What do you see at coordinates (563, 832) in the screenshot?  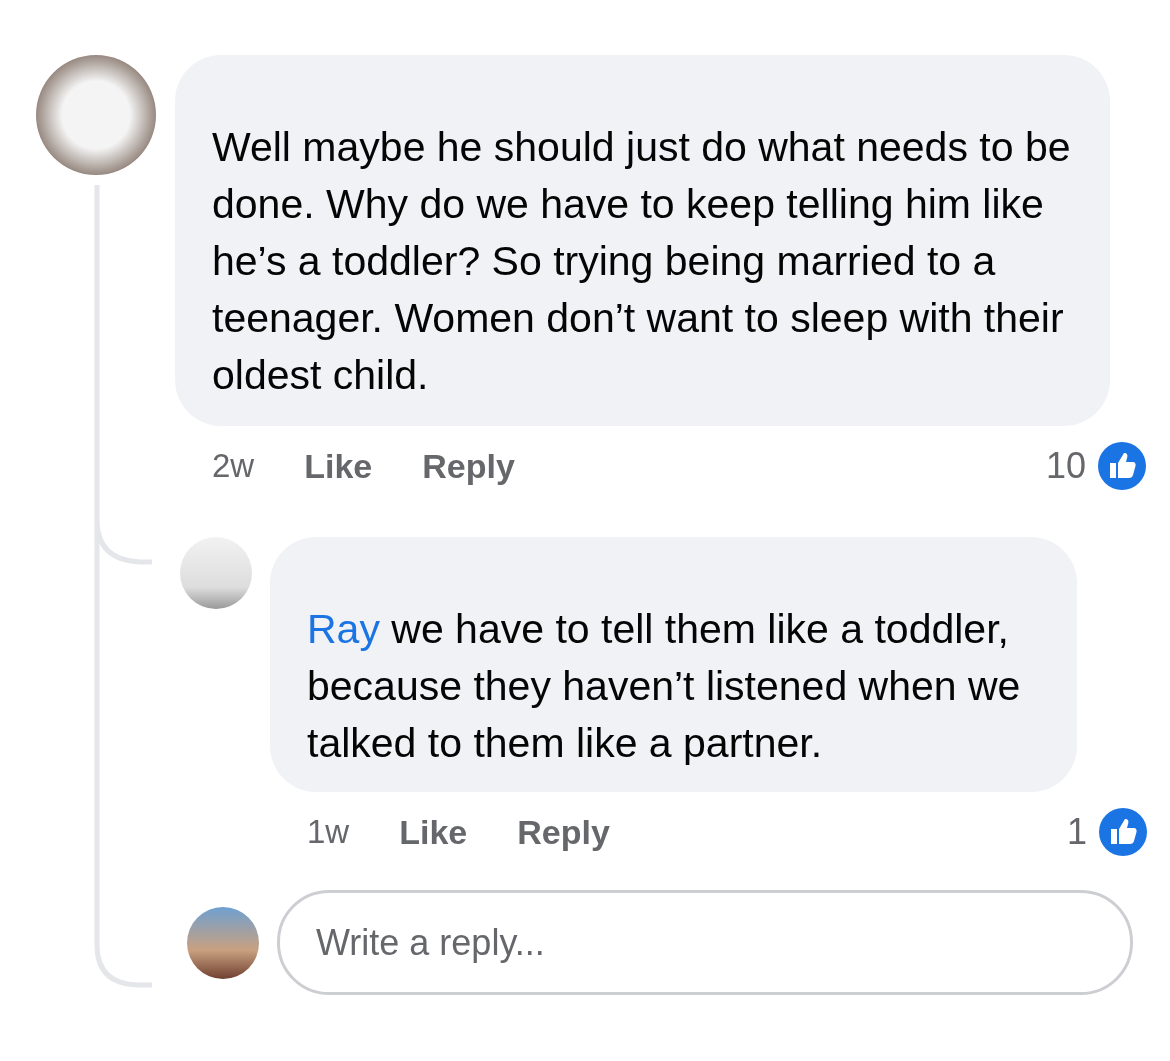 I see `reply-action: Reply` at bounding box center [563, 832].